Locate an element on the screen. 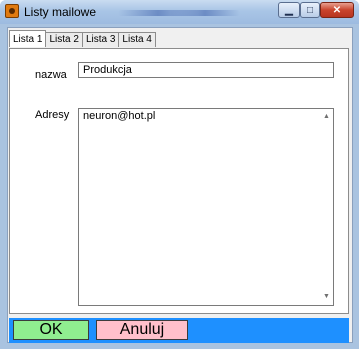 This screenshot has height=349, width=359. minimize-icon: ▁ is located at coordinates (289, 10).